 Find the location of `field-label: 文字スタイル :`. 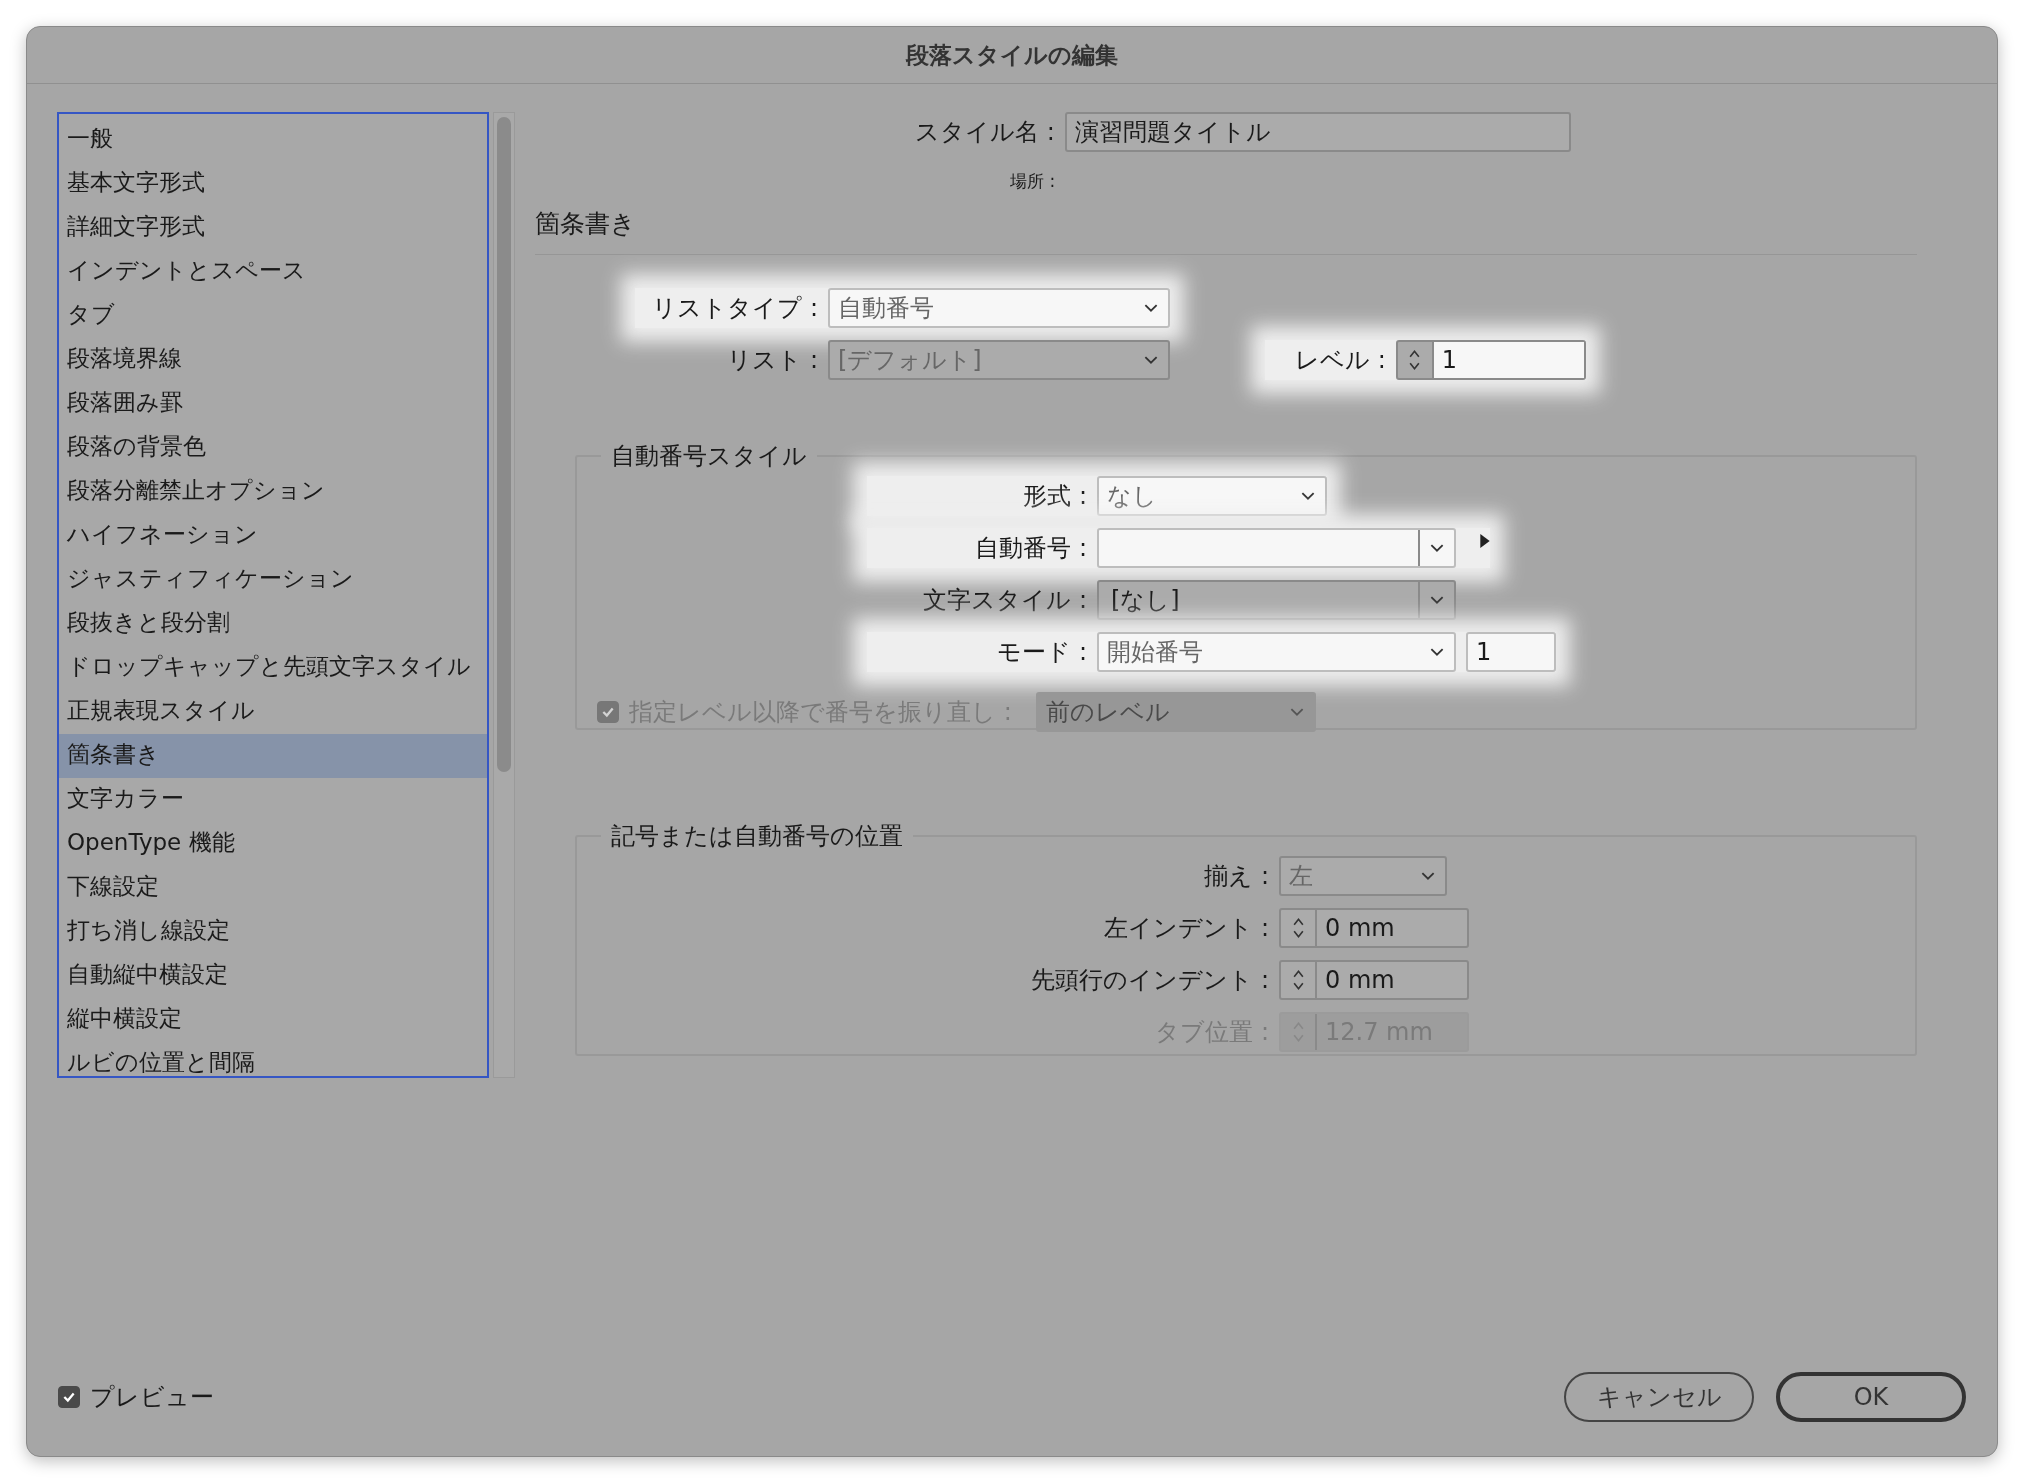

field-label: 文字スタイル : is located at coordinates (1004, 600).